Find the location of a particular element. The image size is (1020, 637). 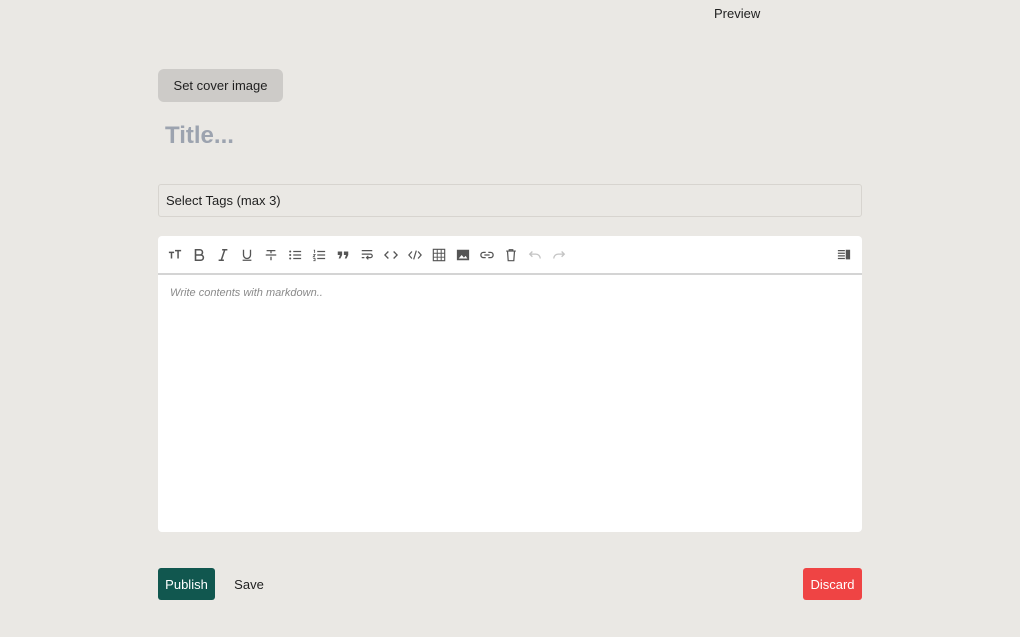

italic-icon is located at coordinates (223, 255).